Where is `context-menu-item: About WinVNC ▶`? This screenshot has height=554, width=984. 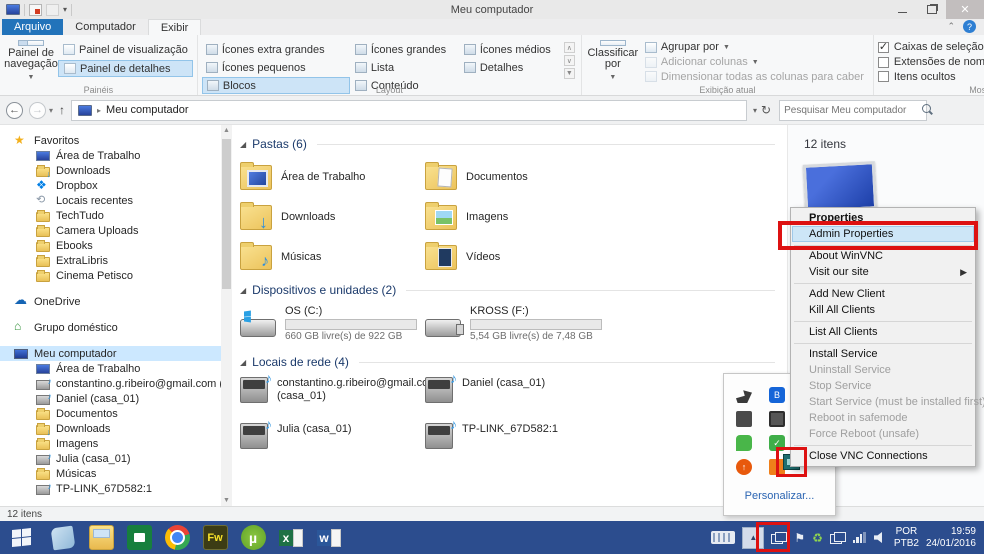 context-menu-item: About WinVNC ▶ is located at coordinates (883, 256).